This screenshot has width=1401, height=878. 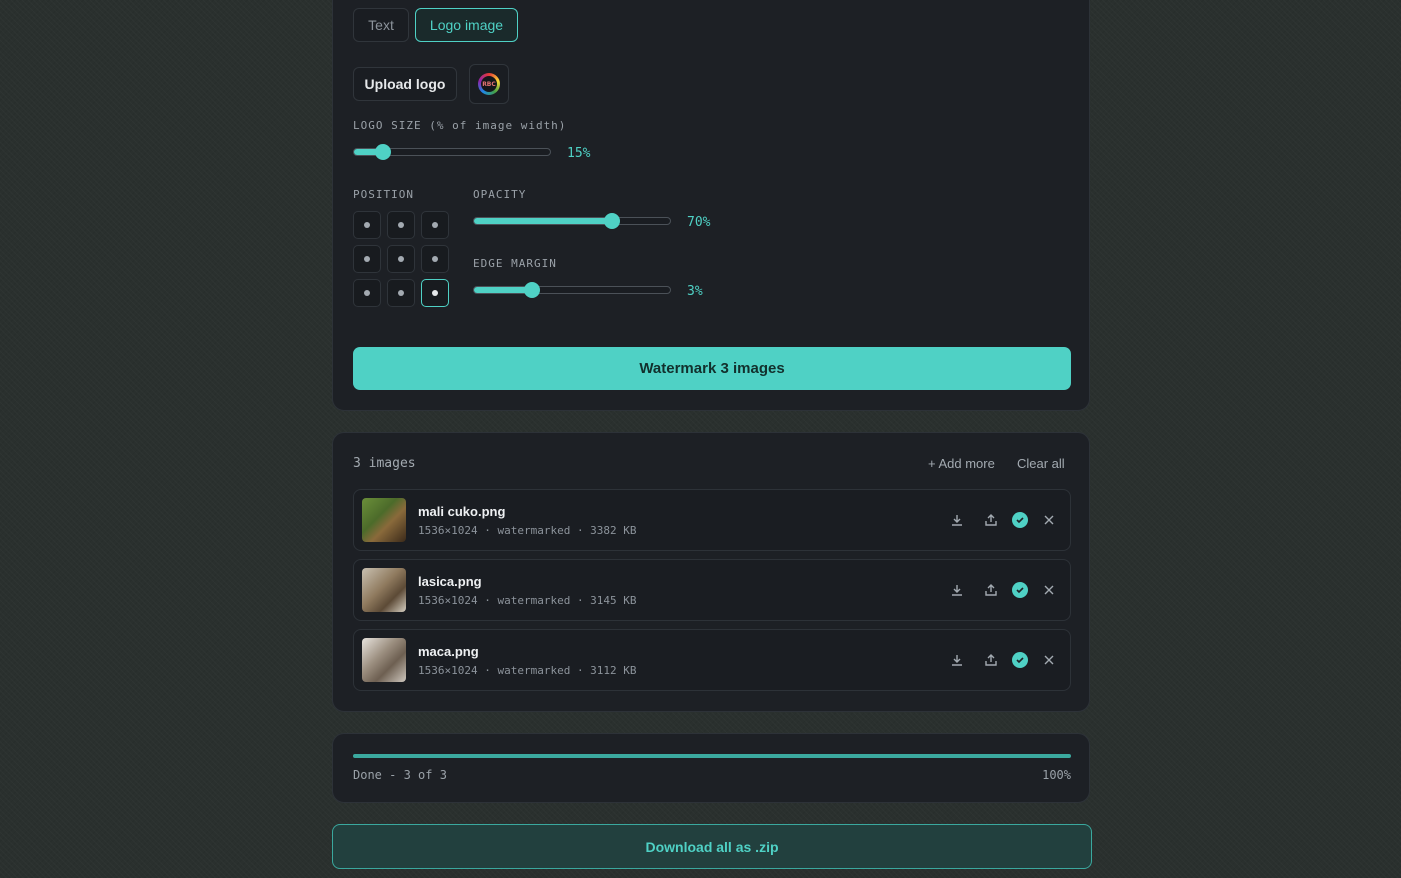 What do you see at coordinates (448, 651) in the screenshot?
I see `image-filename: maca.png` at bounding box center [448, 651].